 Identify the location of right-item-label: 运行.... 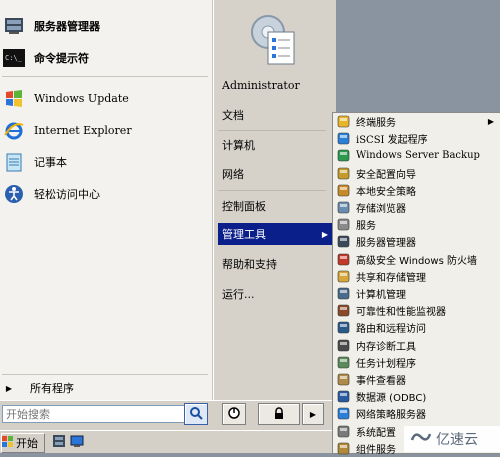
(238, 294).